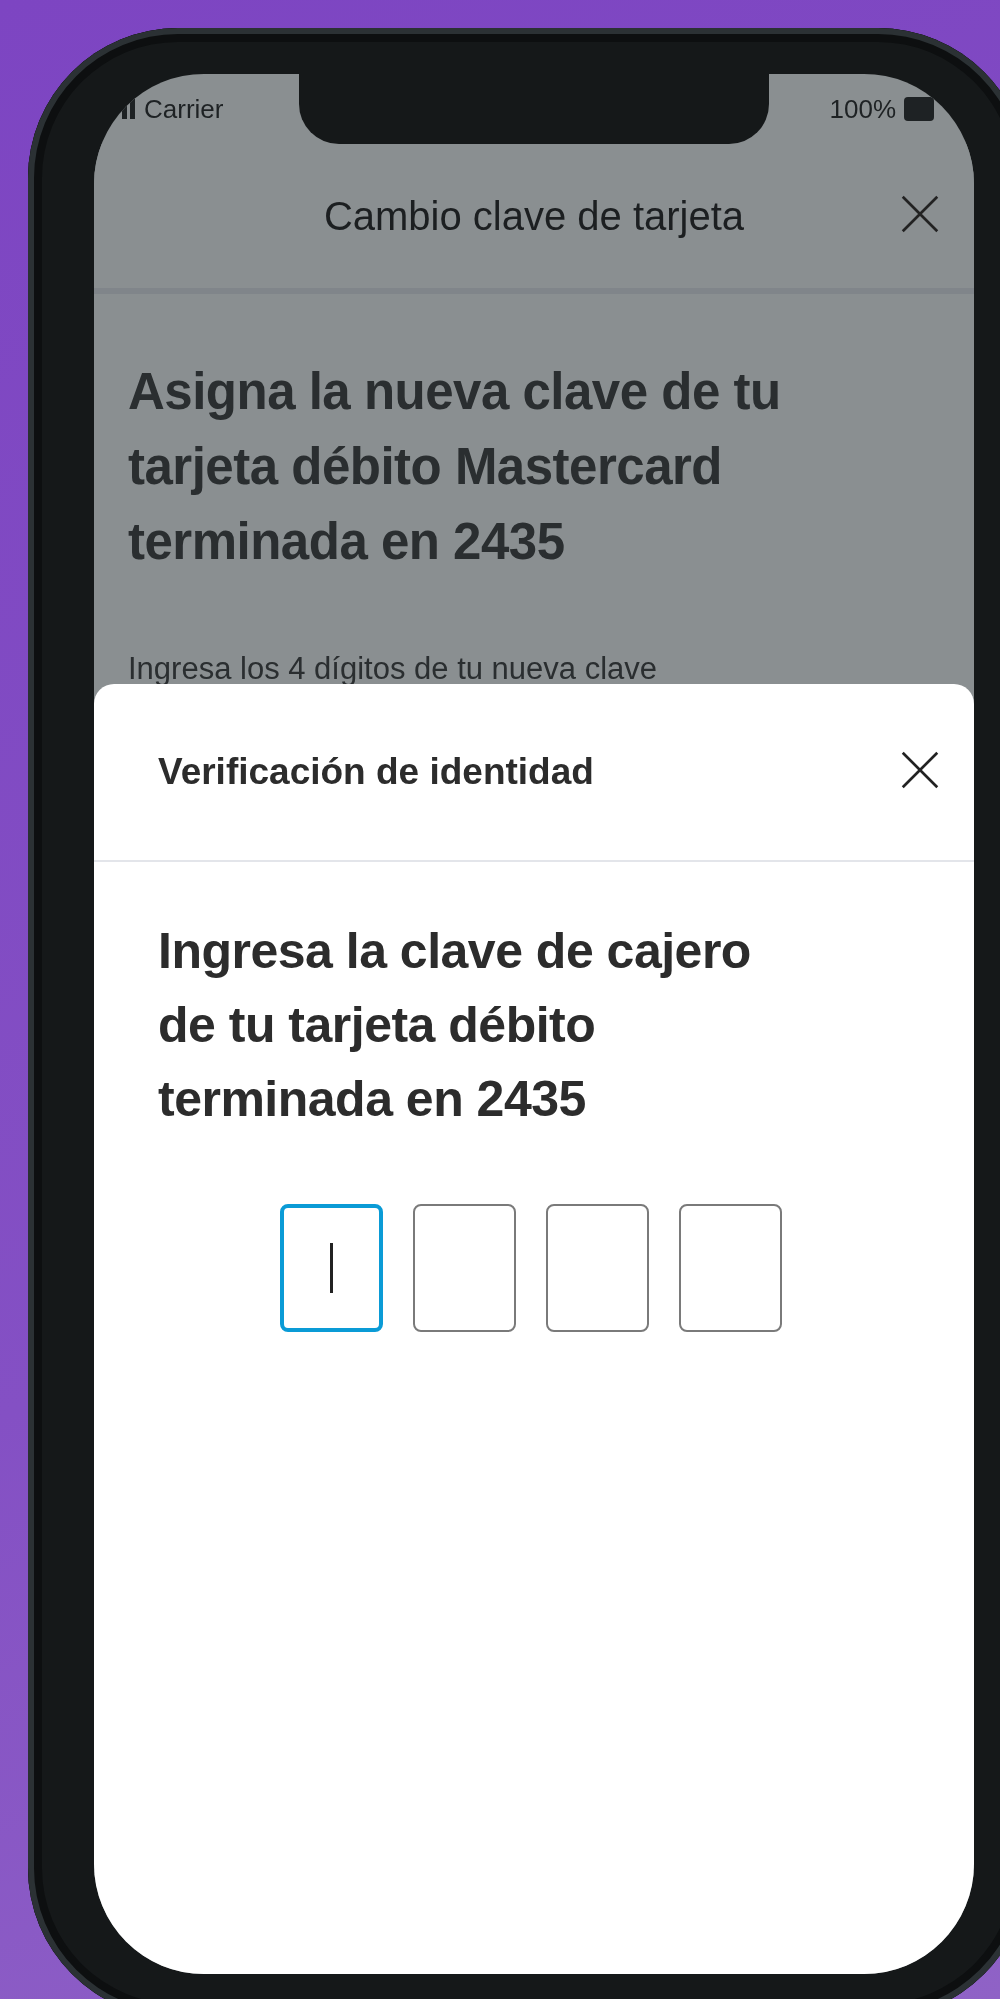 Image resolution: width=1000 pixels, height=1999 pixels. What do you see at coordinates (184, 109) in the screenshot?
I see `carrier-label: Carrier` at bounding box center [184, 109].